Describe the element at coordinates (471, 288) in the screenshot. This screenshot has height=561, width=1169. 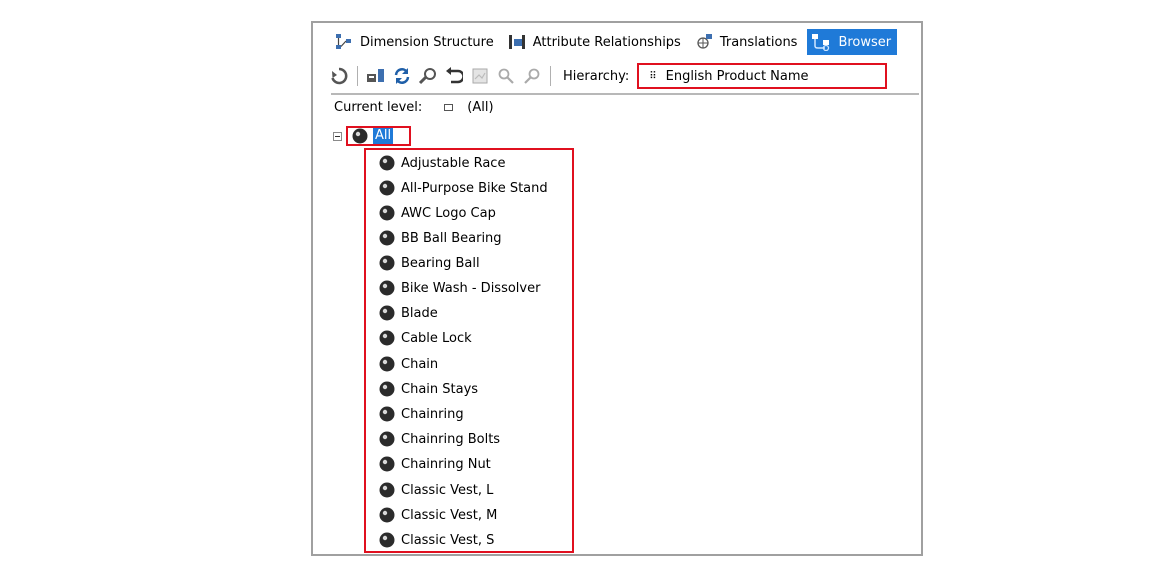
I see `tree-member-label: Bike Wash - Dissolver` at that location.